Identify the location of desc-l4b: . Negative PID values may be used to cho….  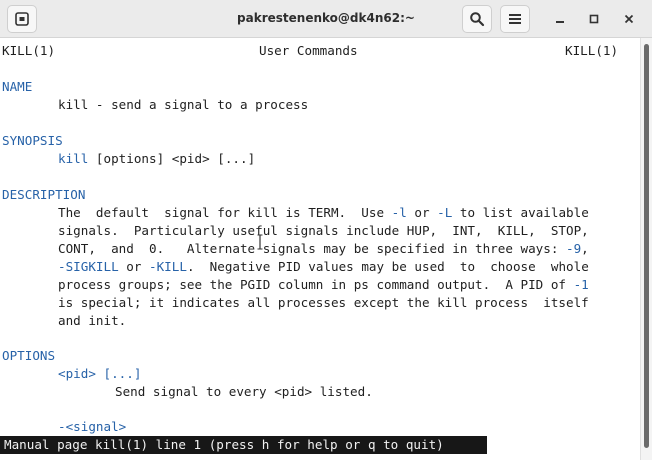
(387, 266).